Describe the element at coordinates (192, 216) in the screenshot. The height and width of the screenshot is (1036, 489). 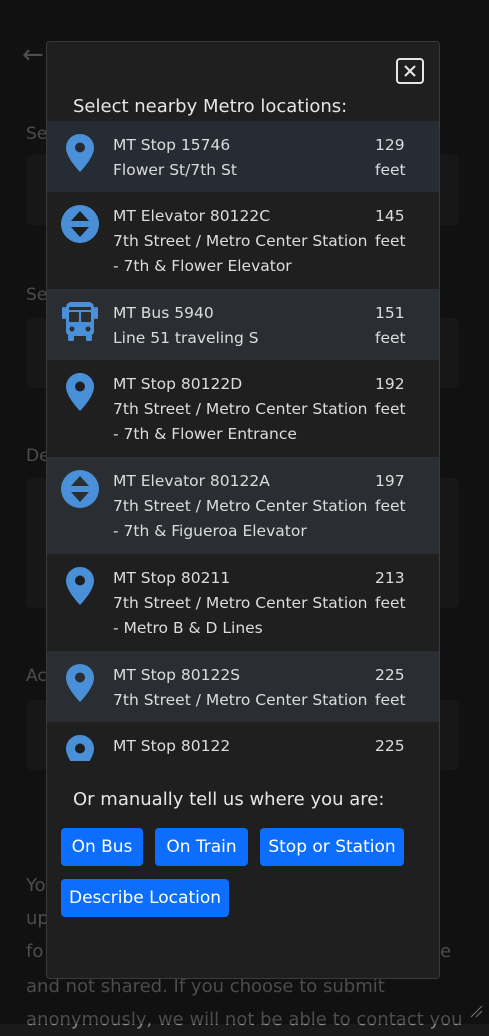
I see `location-name: MT Elevator 80122C` at that location.